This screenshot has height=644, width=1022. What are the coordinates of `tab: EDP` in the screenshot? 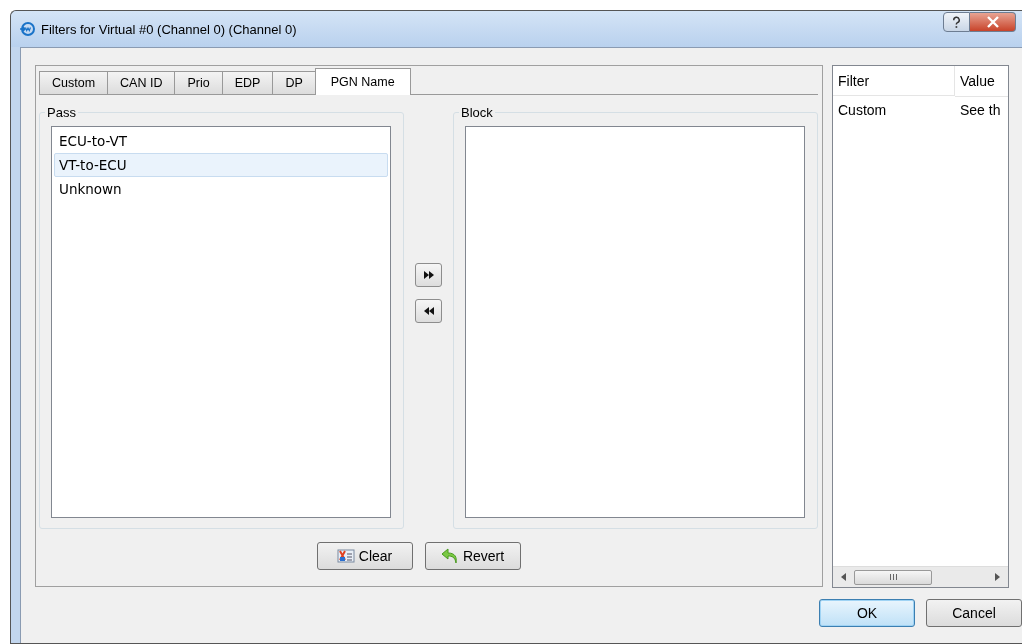 It's located at (247, 82).